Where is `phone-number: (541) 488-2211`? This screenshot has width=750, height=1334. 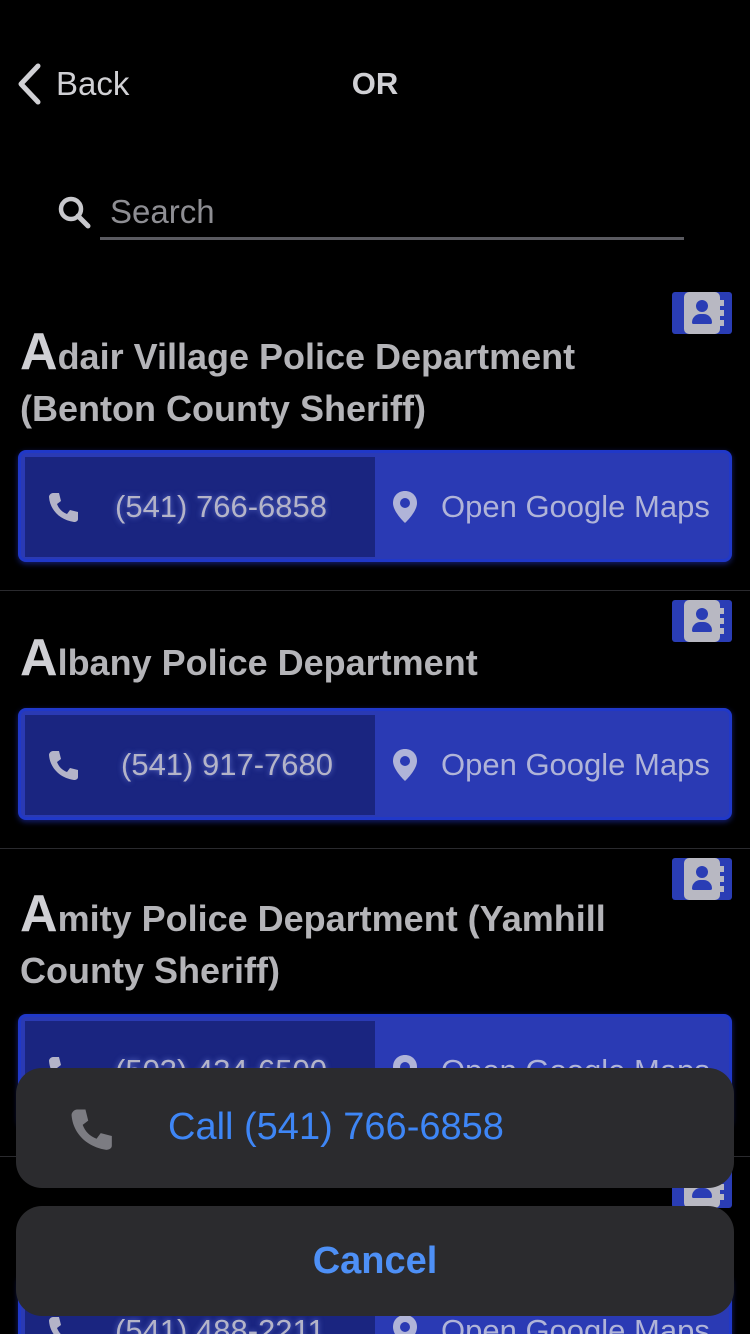
phone-number: (541) 488-2211 is located at coordinates (220, 1323).